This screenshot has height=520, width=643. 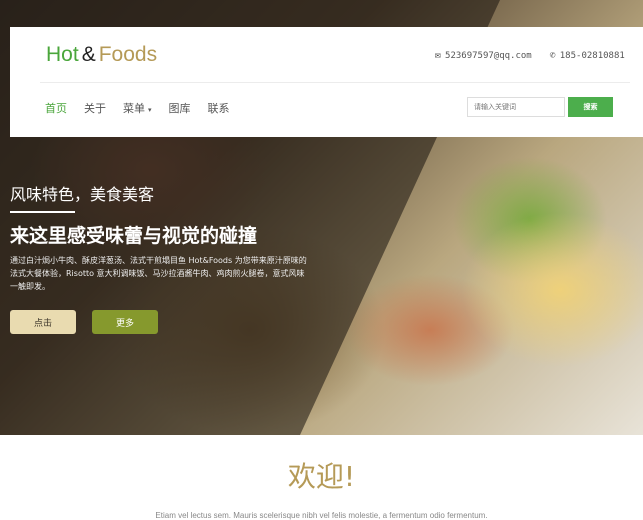 I want to click on brand-logo: Hot & Foods, so click(x=101, y=55).